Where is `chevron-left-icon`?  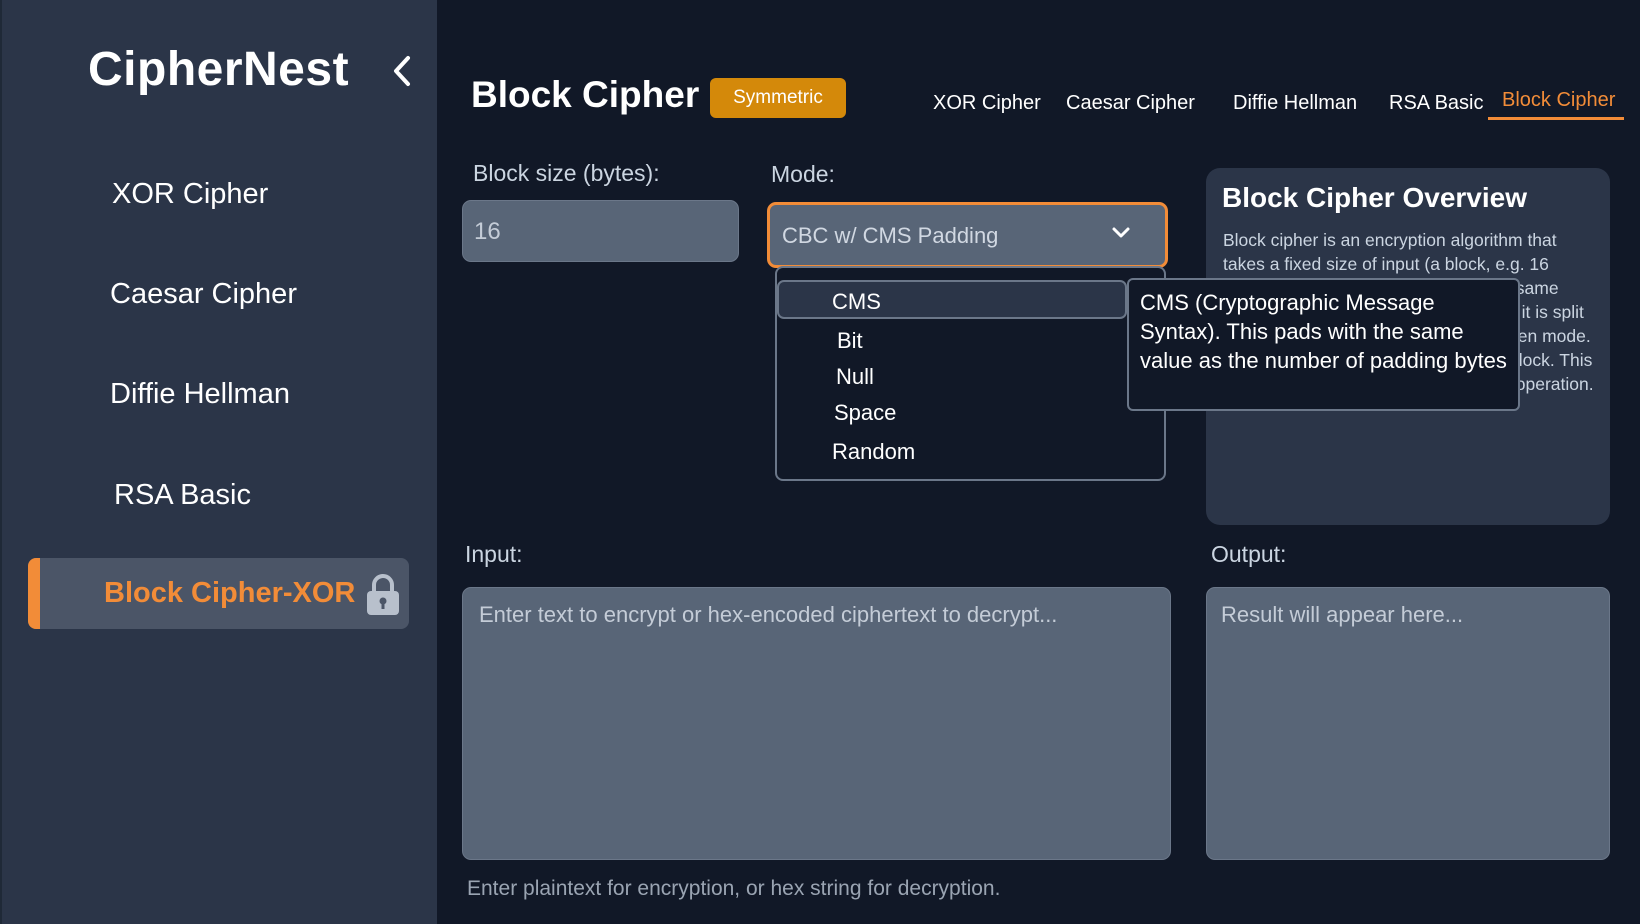
chevron-left-icon is located at coordinates (402, 71).